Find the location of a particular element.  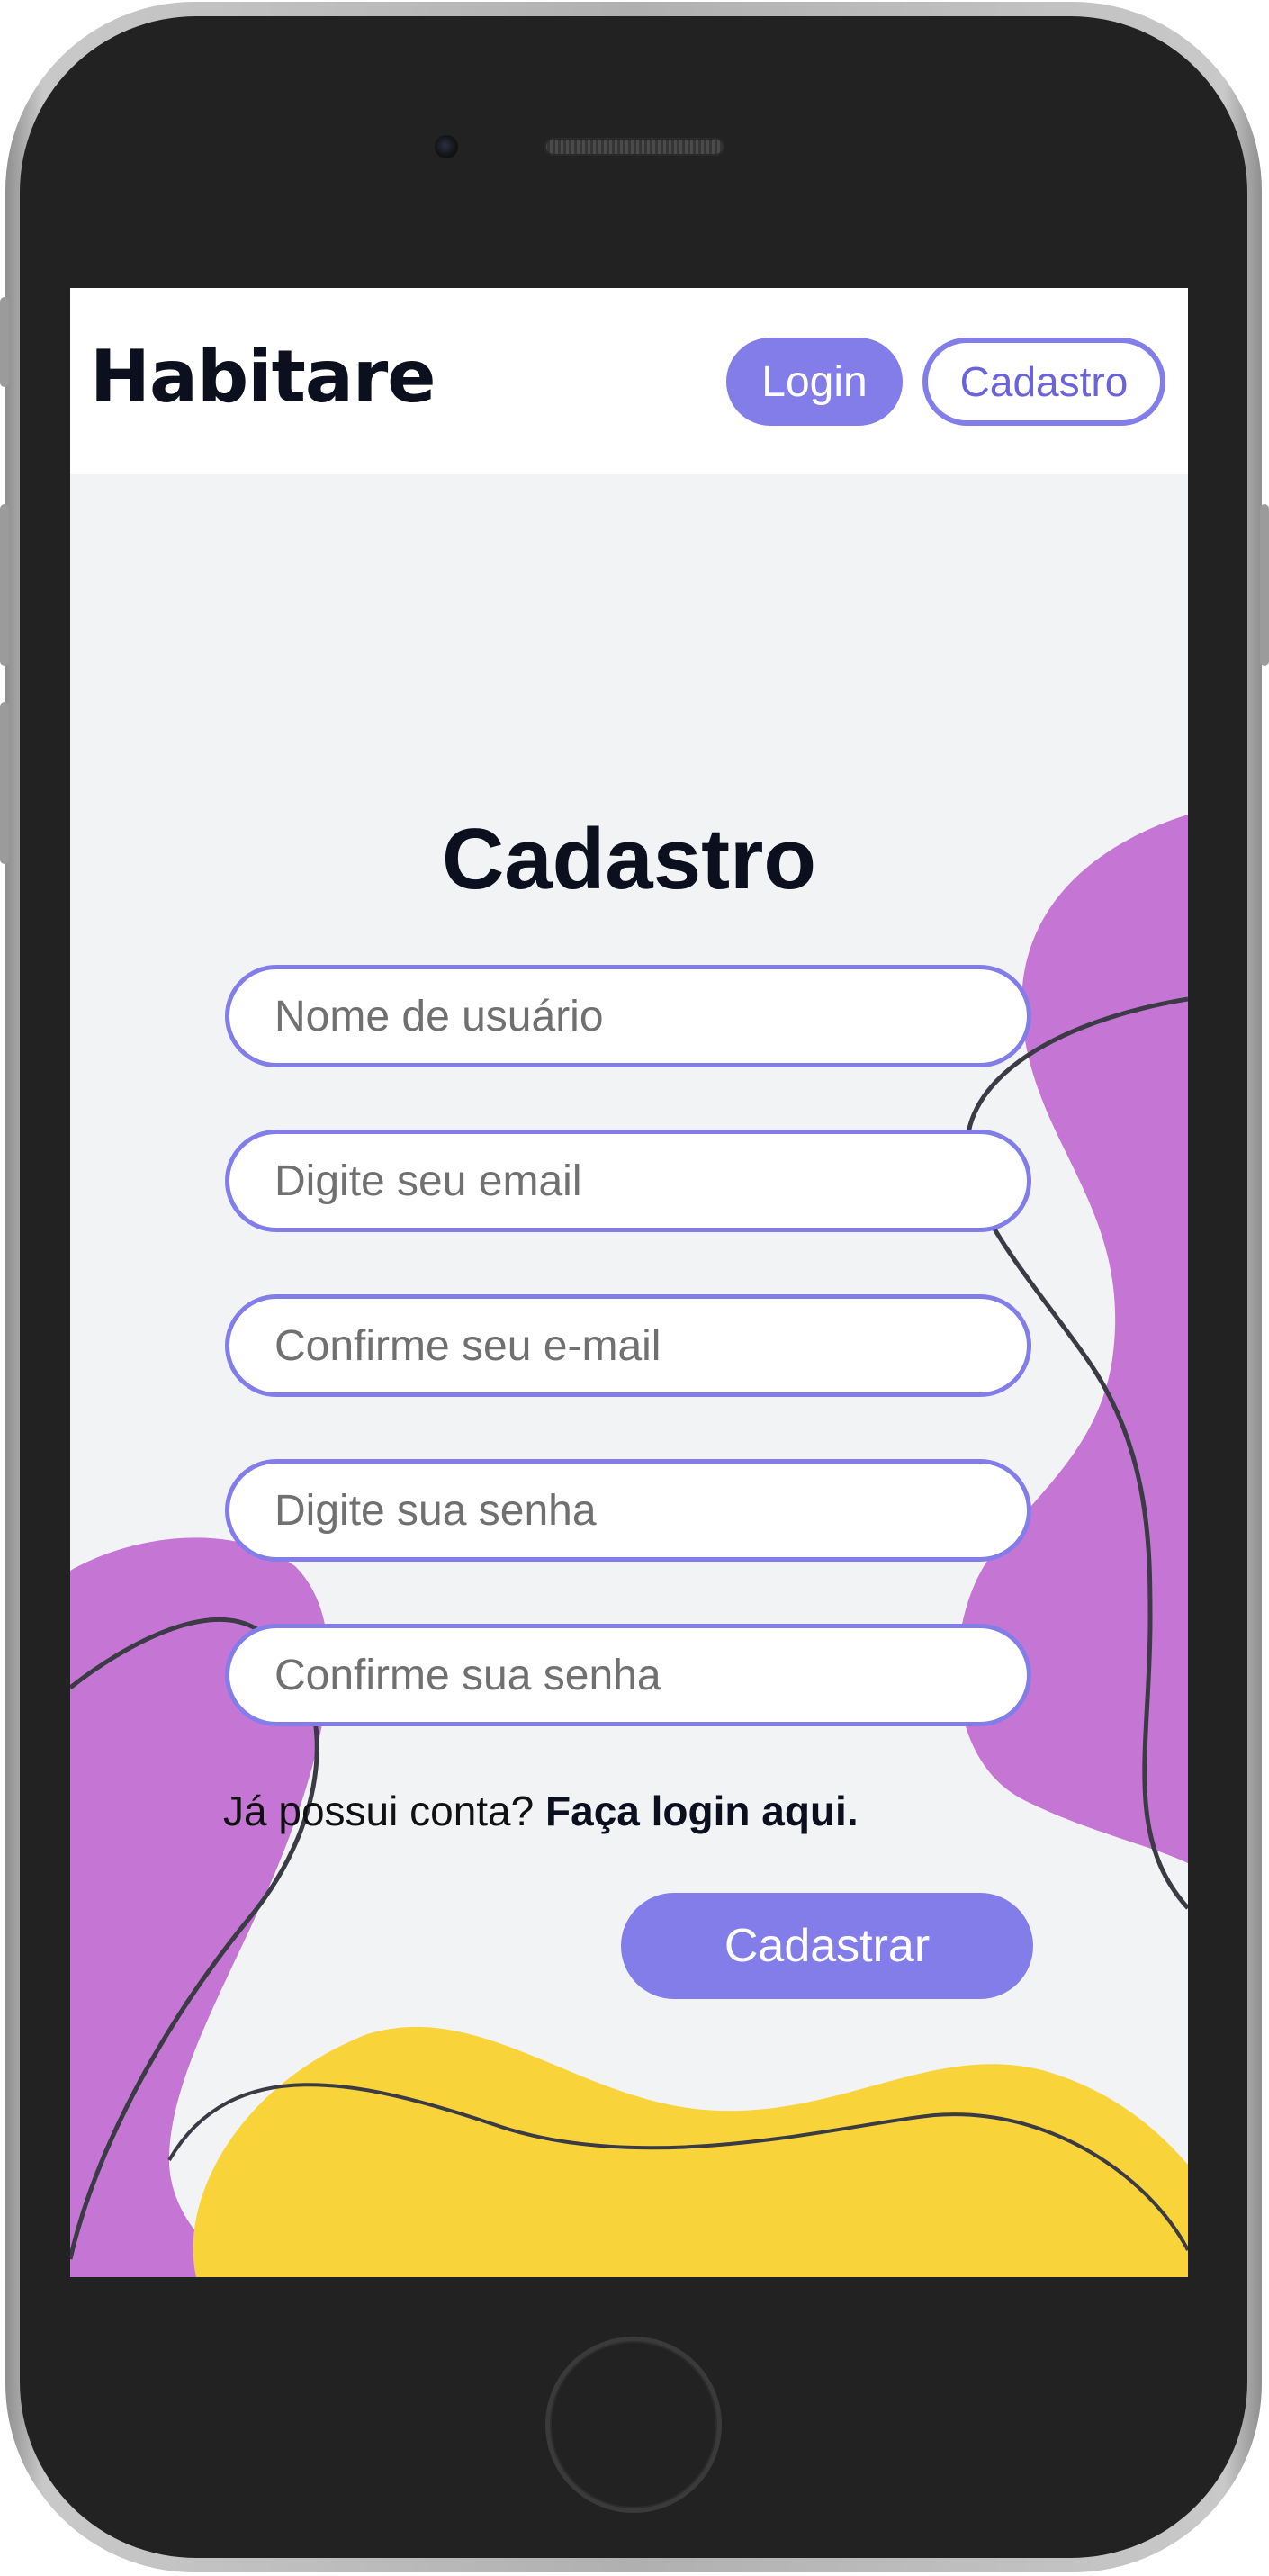

home-button is located at coordinates (633, 2425).